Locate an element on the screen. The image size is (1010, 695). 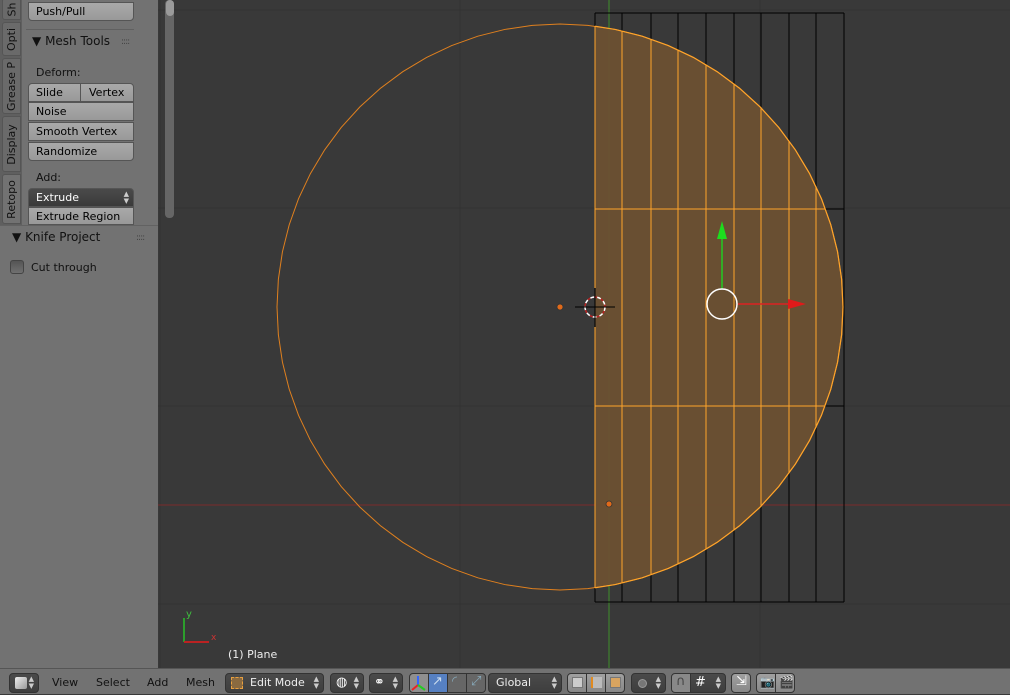
viewport-shading-dropdown: ⚭ ▲ ▼ is located at coordinates (386, 683).